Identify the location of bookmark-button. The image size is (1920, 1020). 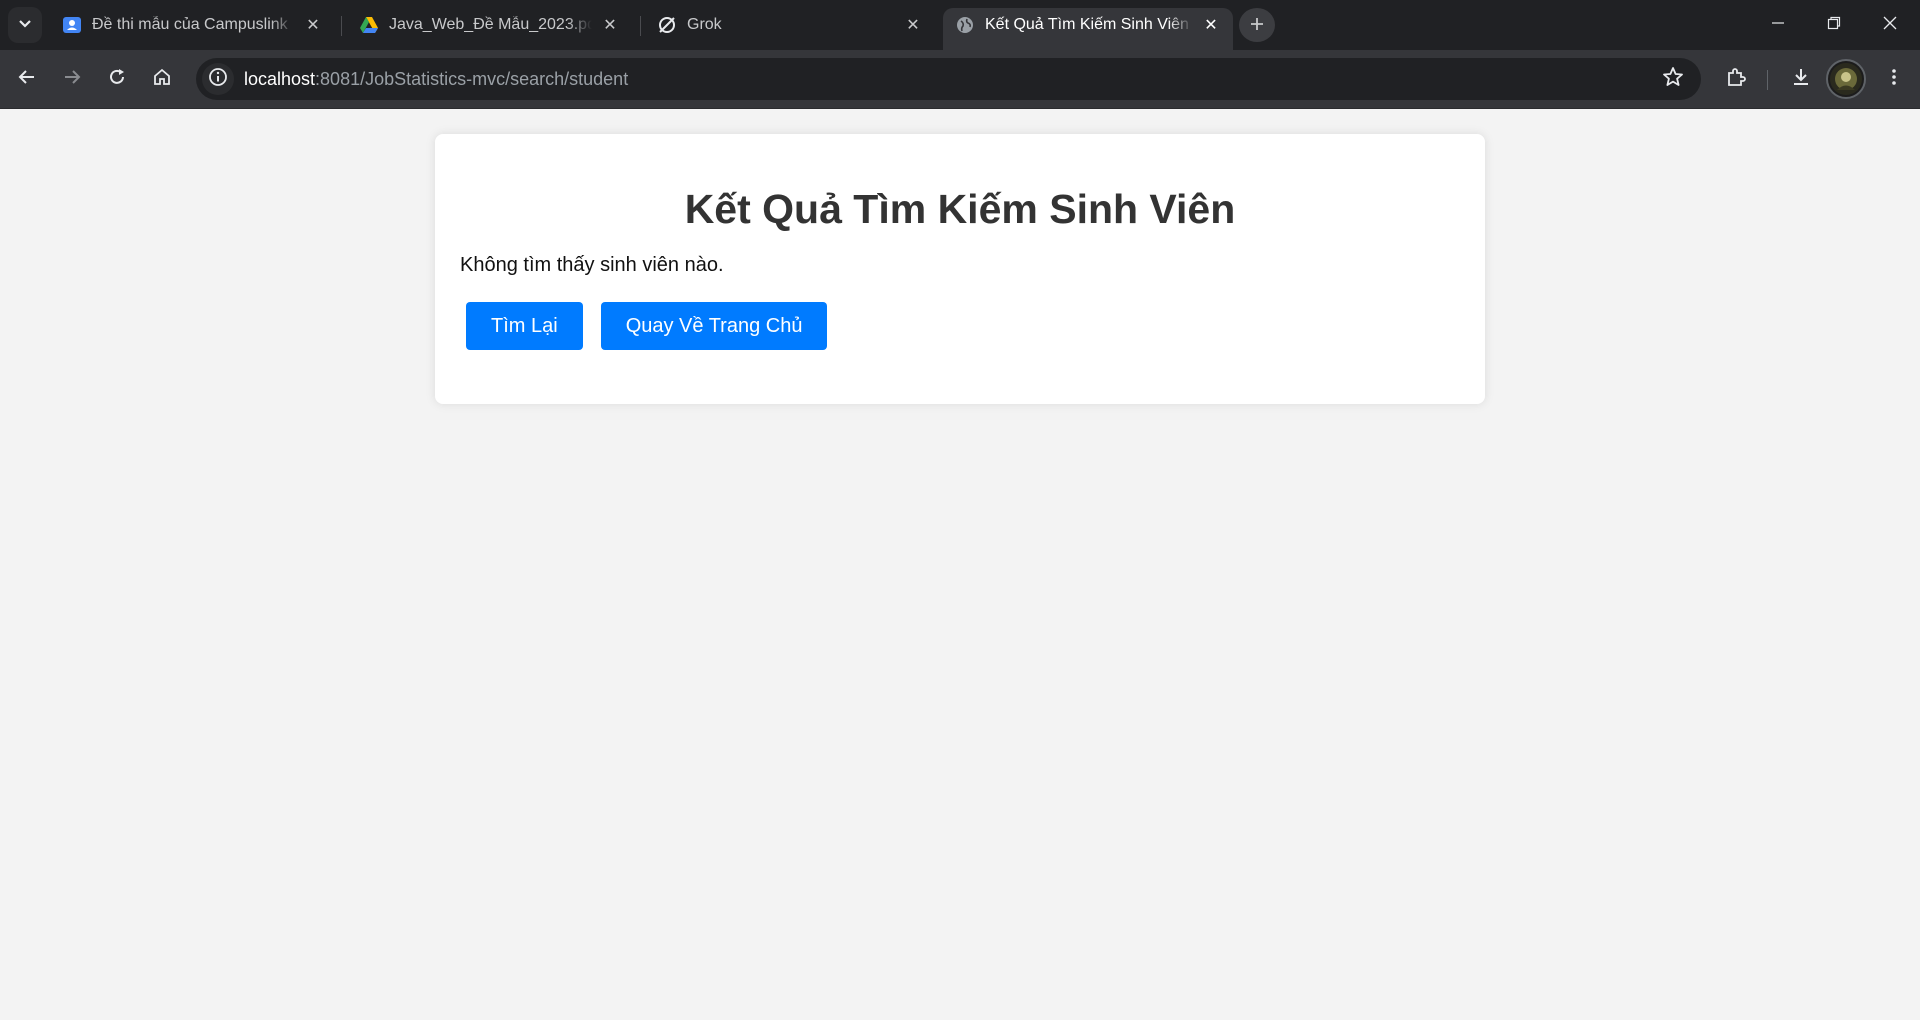
(1673, 79).